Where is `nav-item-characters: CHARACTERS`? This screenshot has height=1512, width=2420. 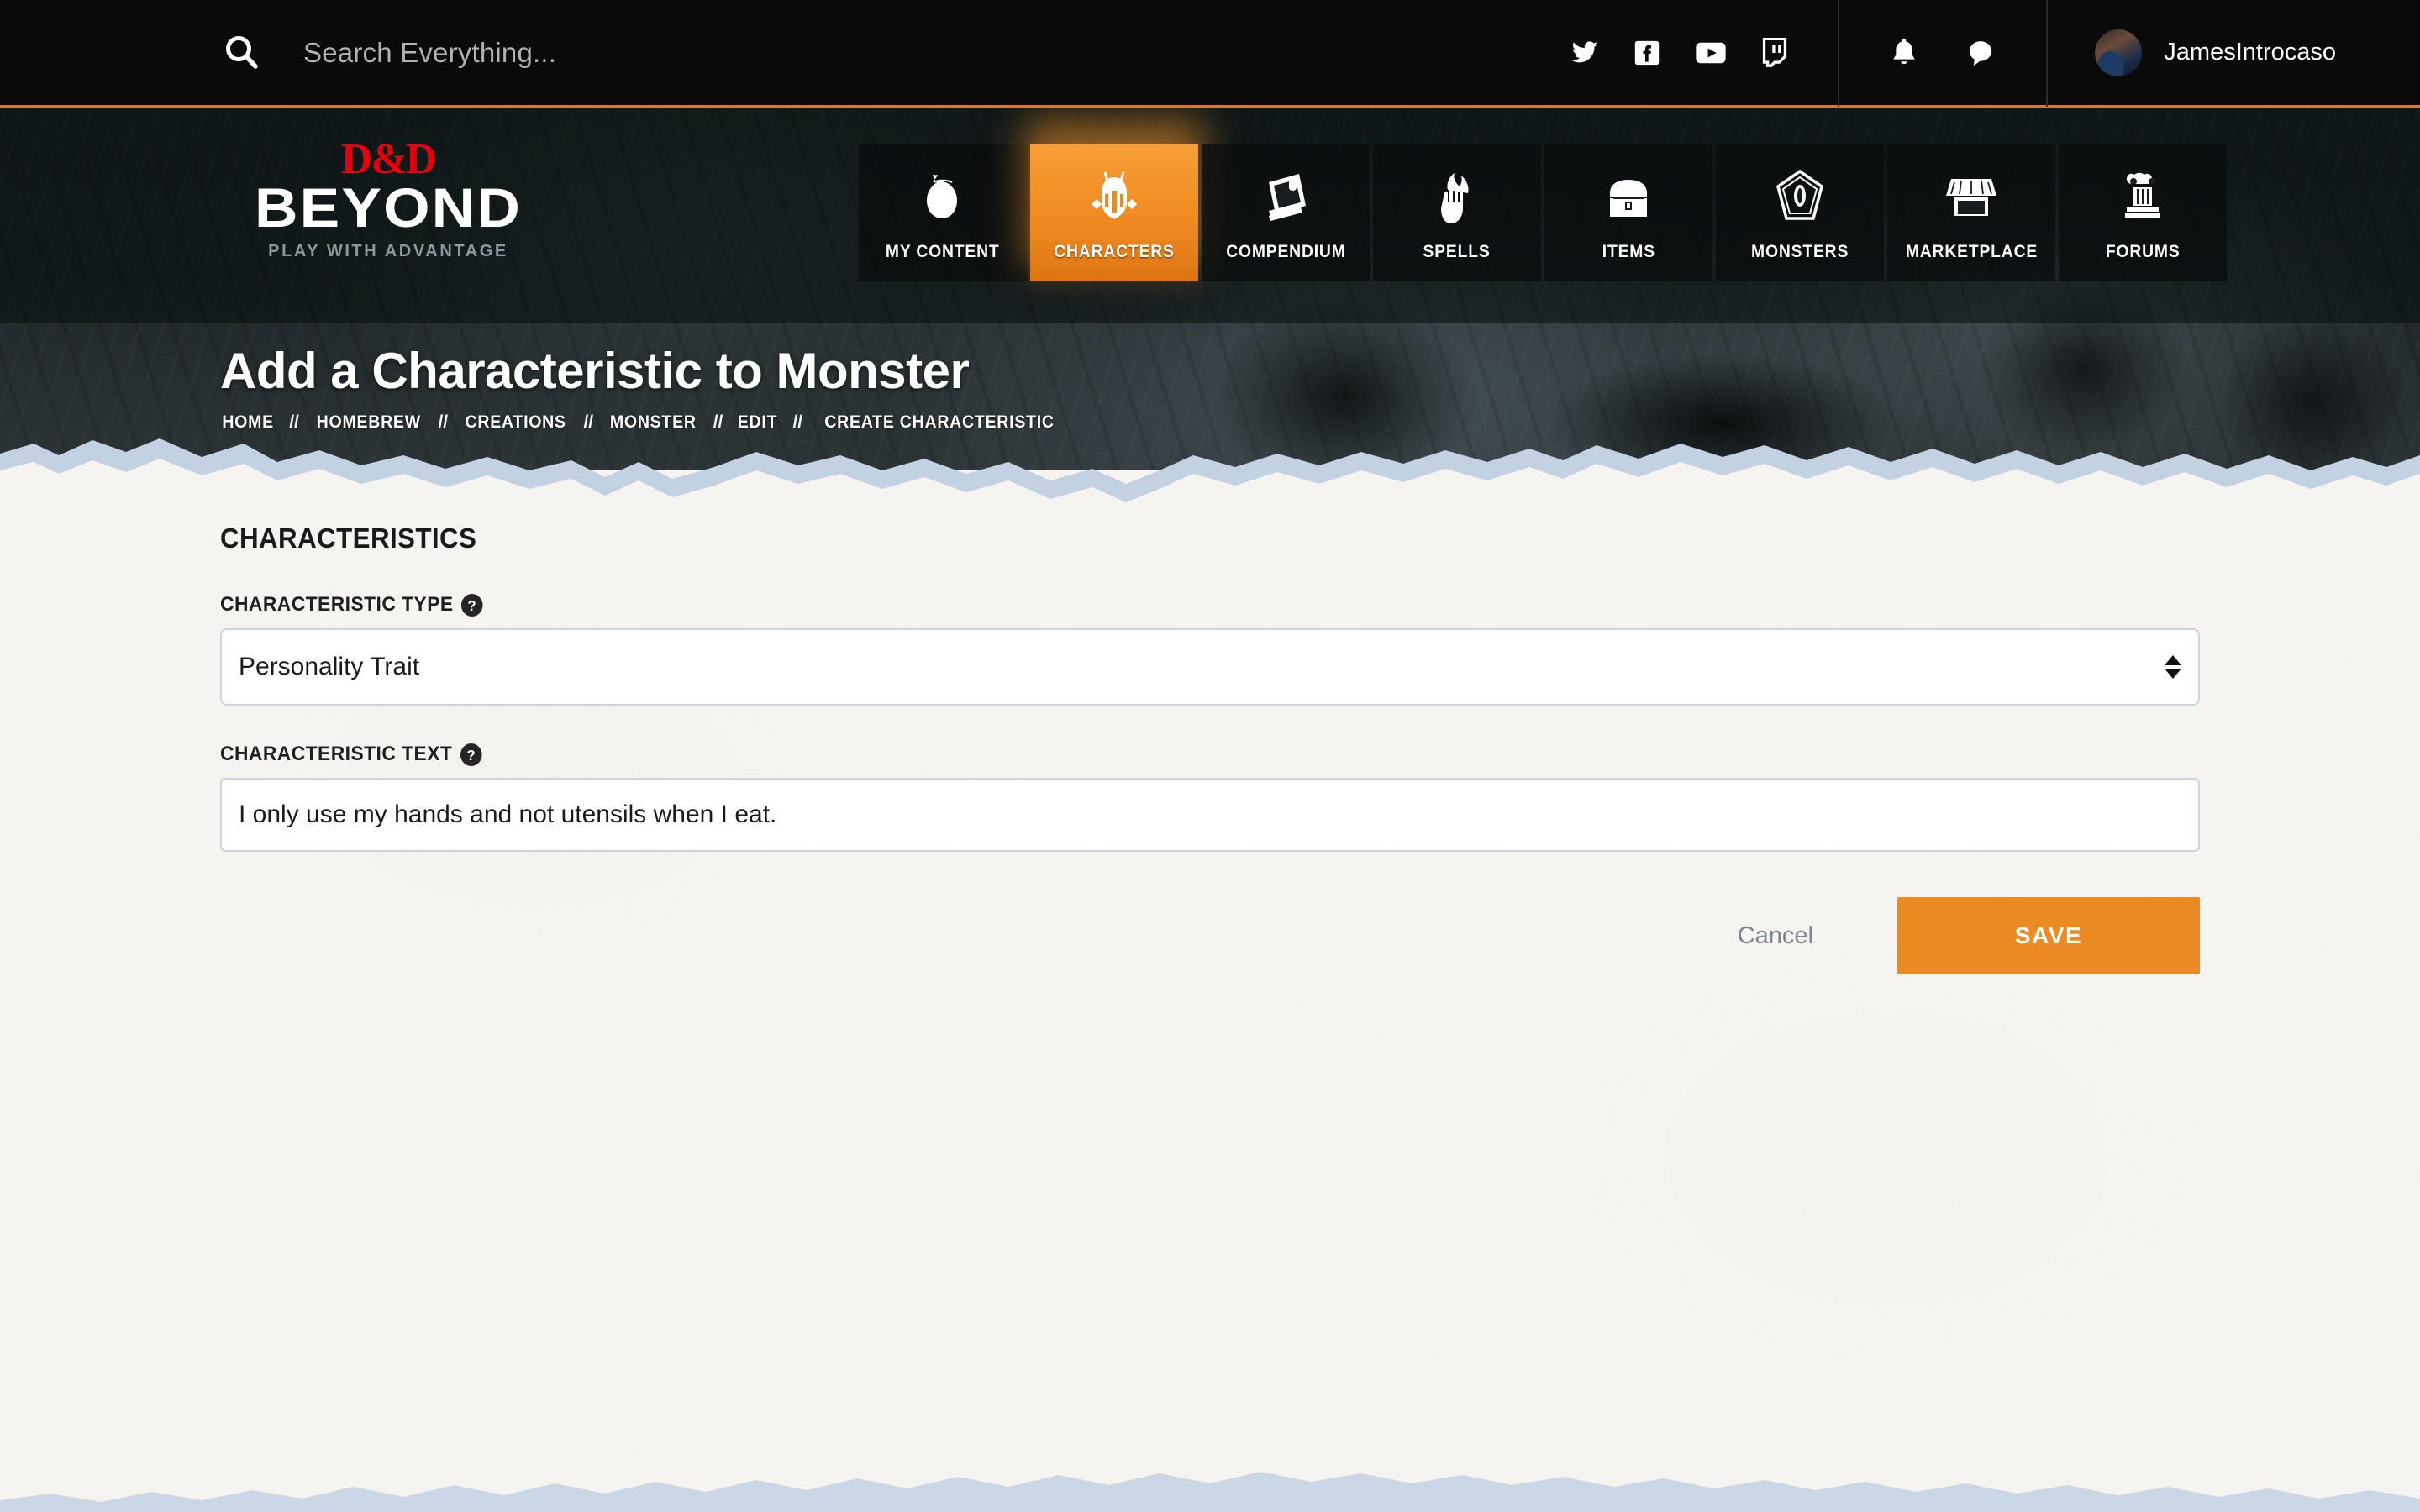
nav-item-characters: CHARACTERS is located at coordinates (1114, 212).